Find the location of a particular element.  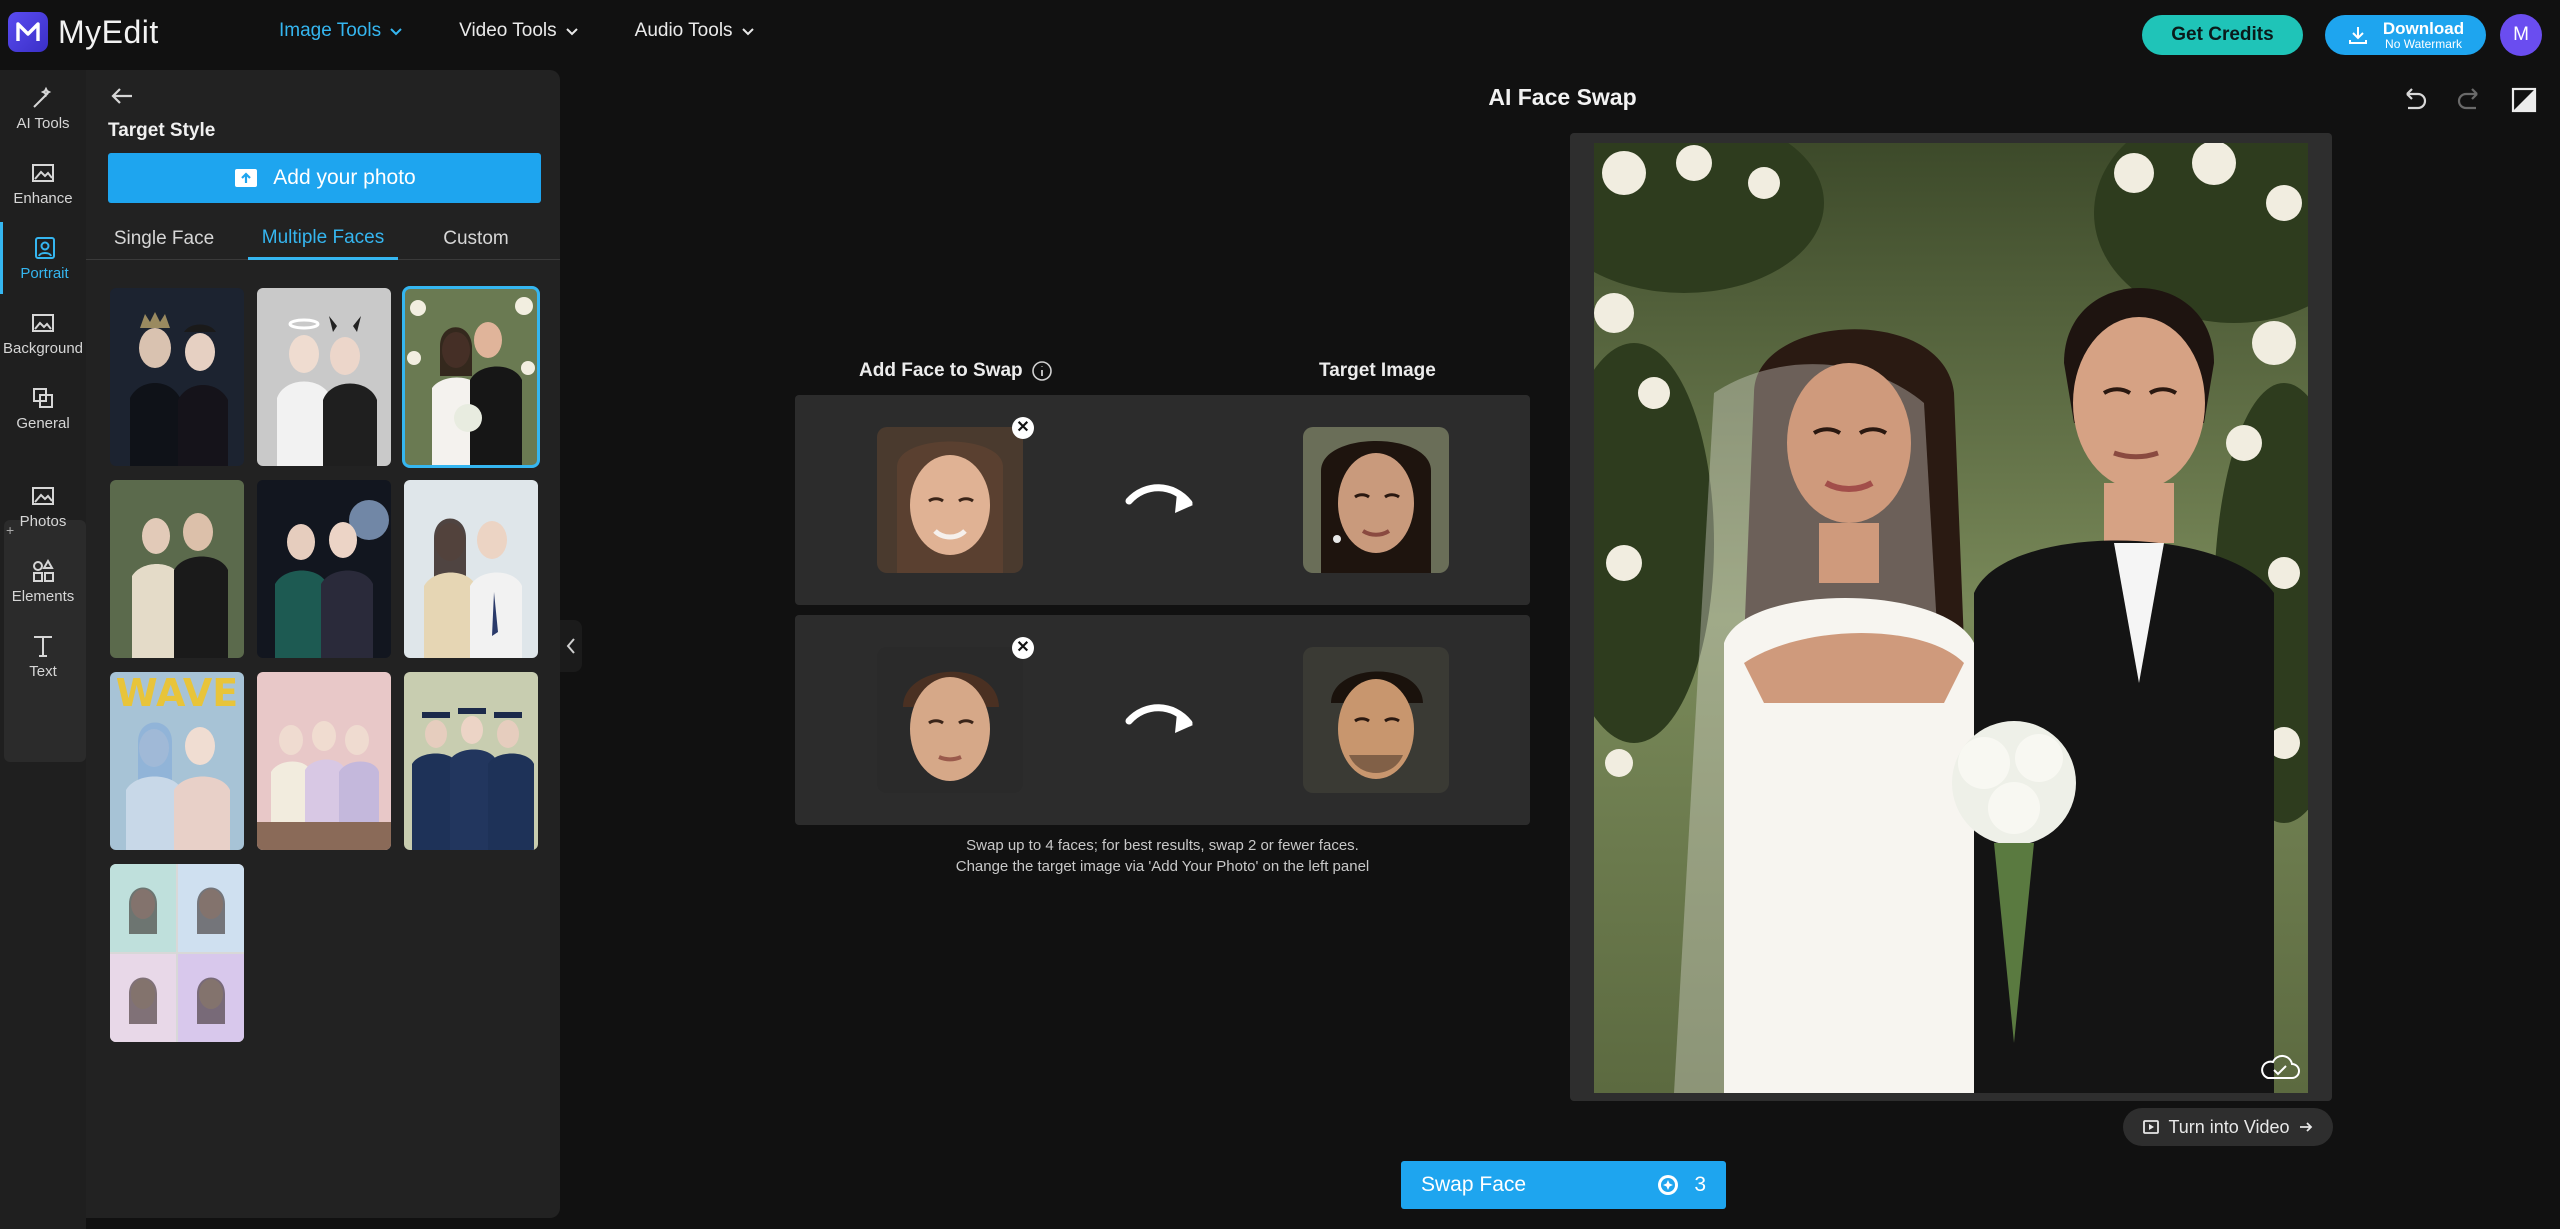

general-icon is located at coordinates (43, 397).